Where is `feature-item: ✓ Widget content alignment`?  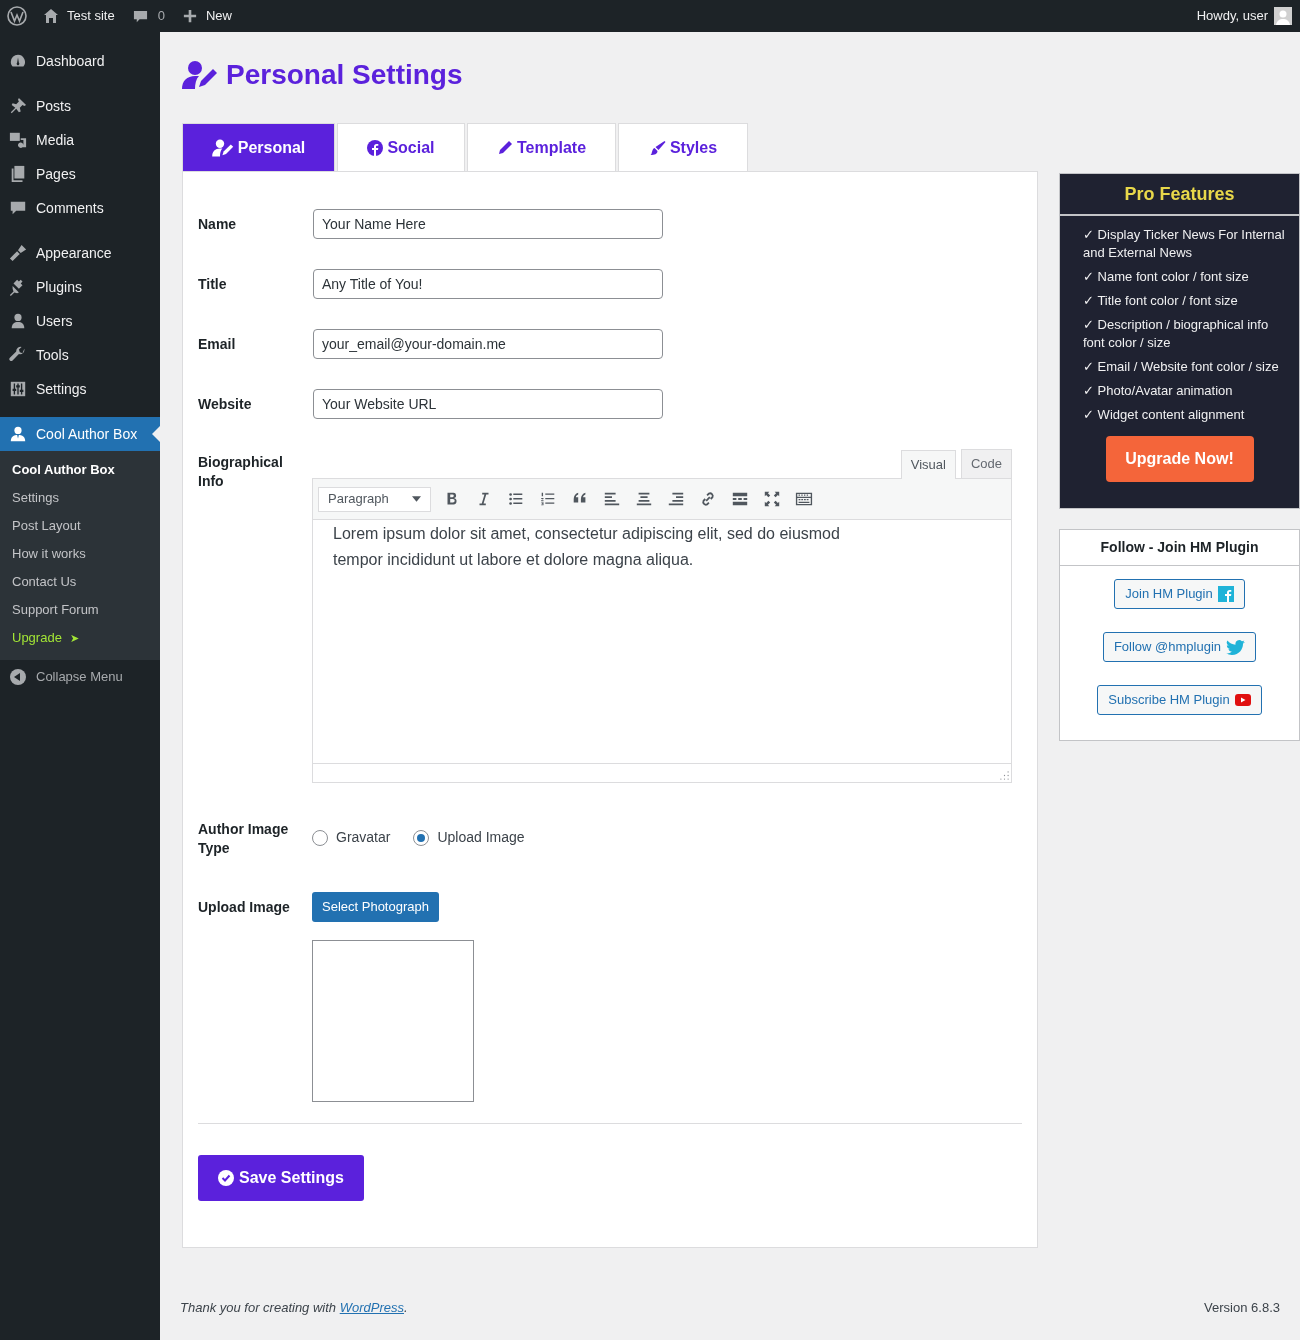
feature-item: ✓ Widget content alignment is located at coordinates (1164, 415).